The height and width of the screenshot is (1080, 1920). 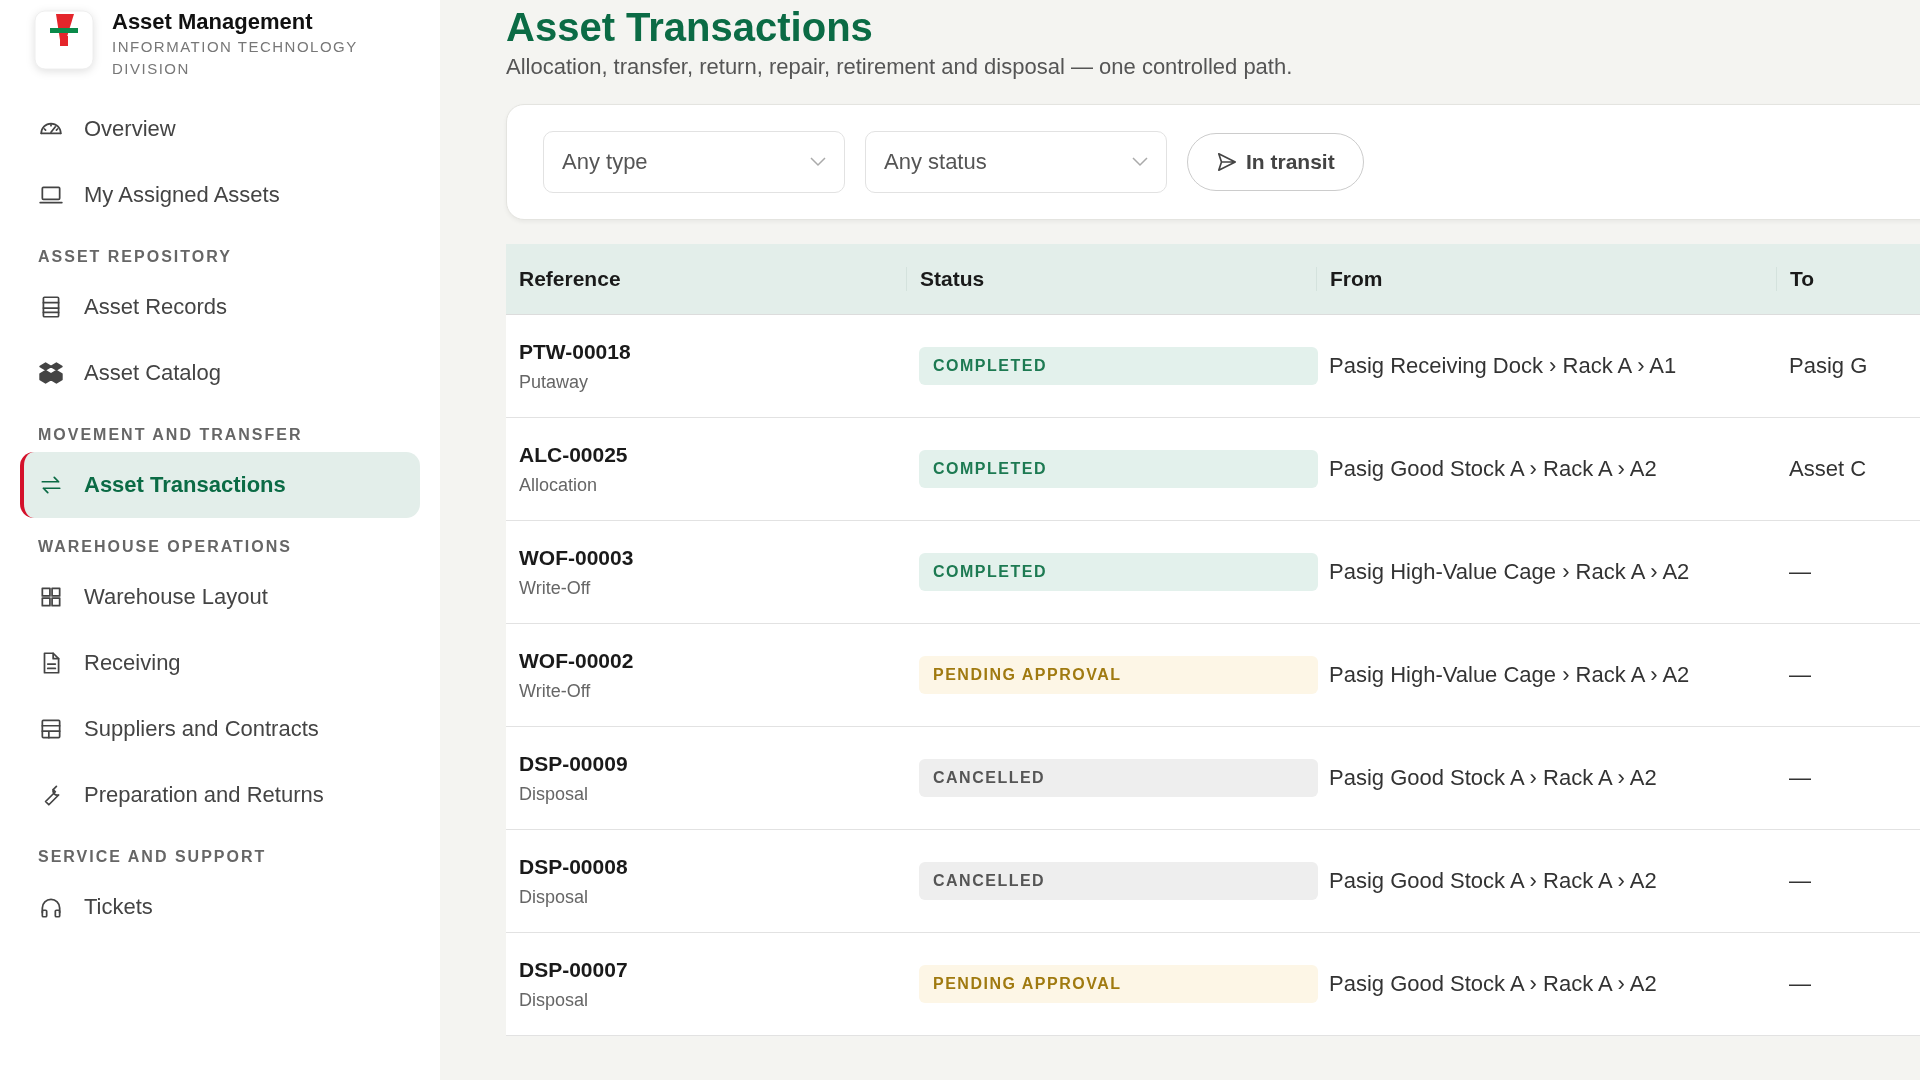 What do you see at coordinates (1227, 162) in the screenshot?
I see `send-icon` at bounding box center [1227, 162].